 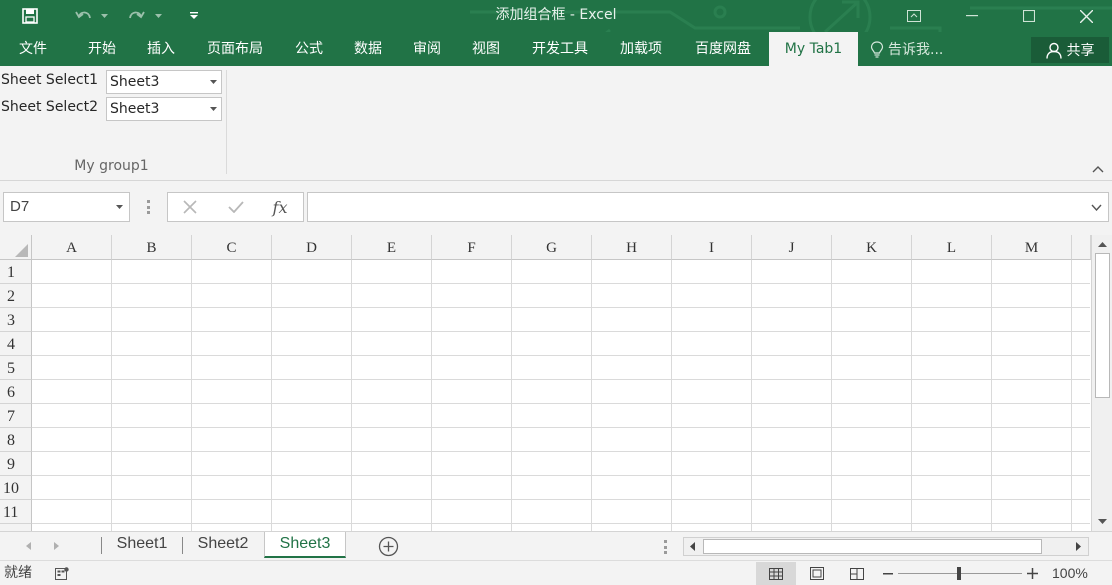 I want to click on vertical-scrollbar, so click(x=1101, y=383).